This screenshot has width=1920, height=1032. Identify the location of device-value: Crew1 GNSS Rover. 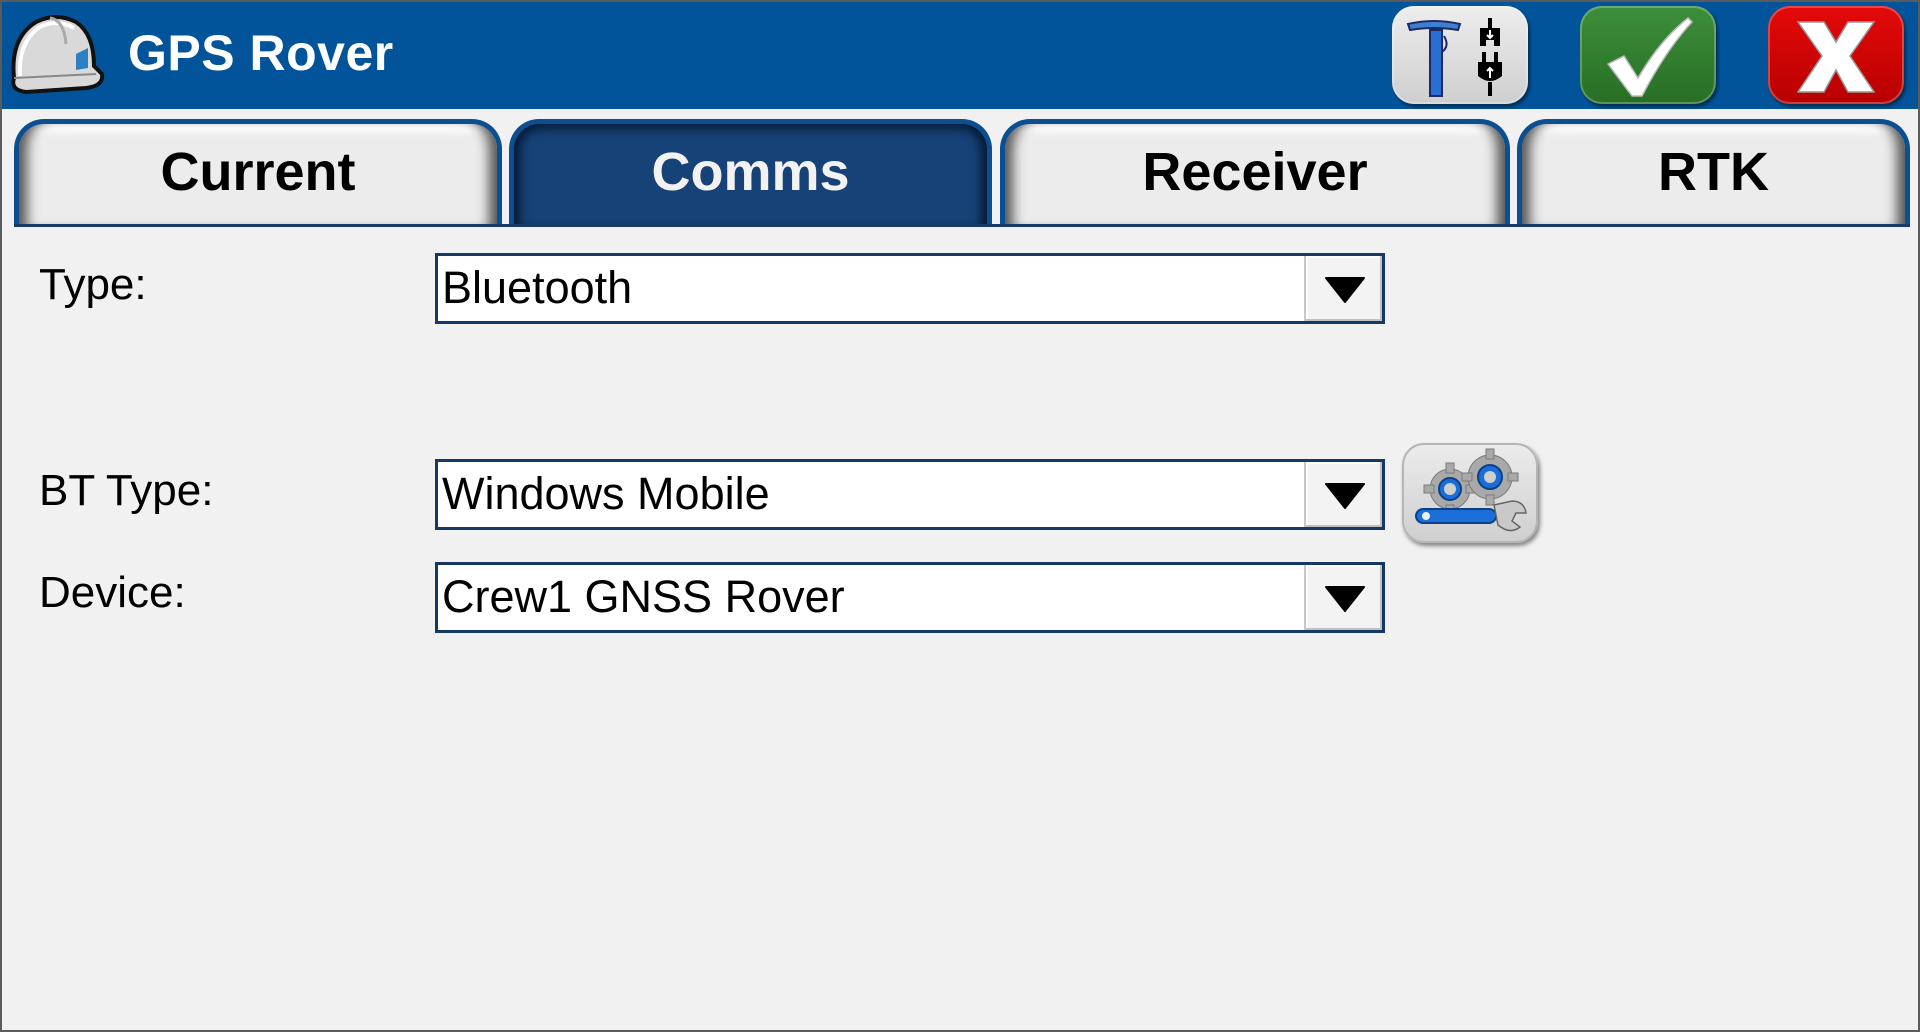
(643, 596).